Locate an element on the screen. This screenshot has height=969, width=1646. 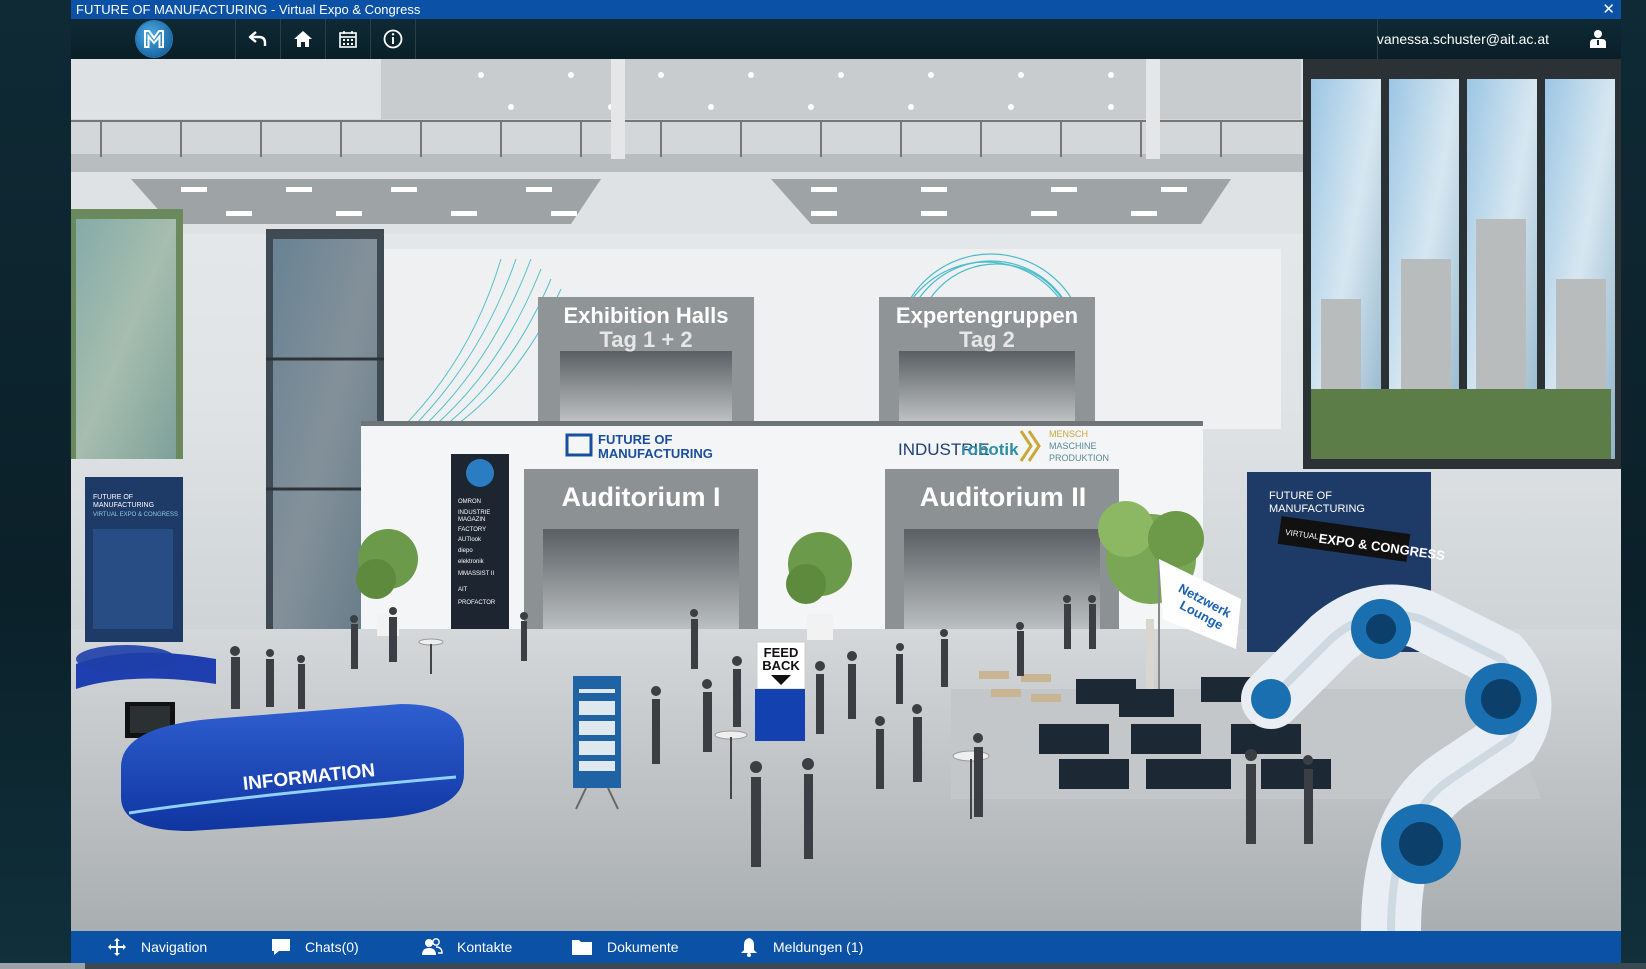
nav-contacts: Kontakte is located at coordinates (466, 947).